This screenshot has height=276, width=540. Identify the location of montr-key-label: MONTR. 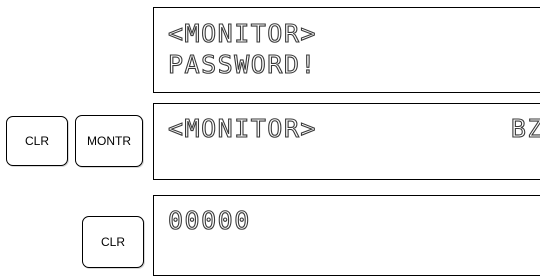
(109, 141).